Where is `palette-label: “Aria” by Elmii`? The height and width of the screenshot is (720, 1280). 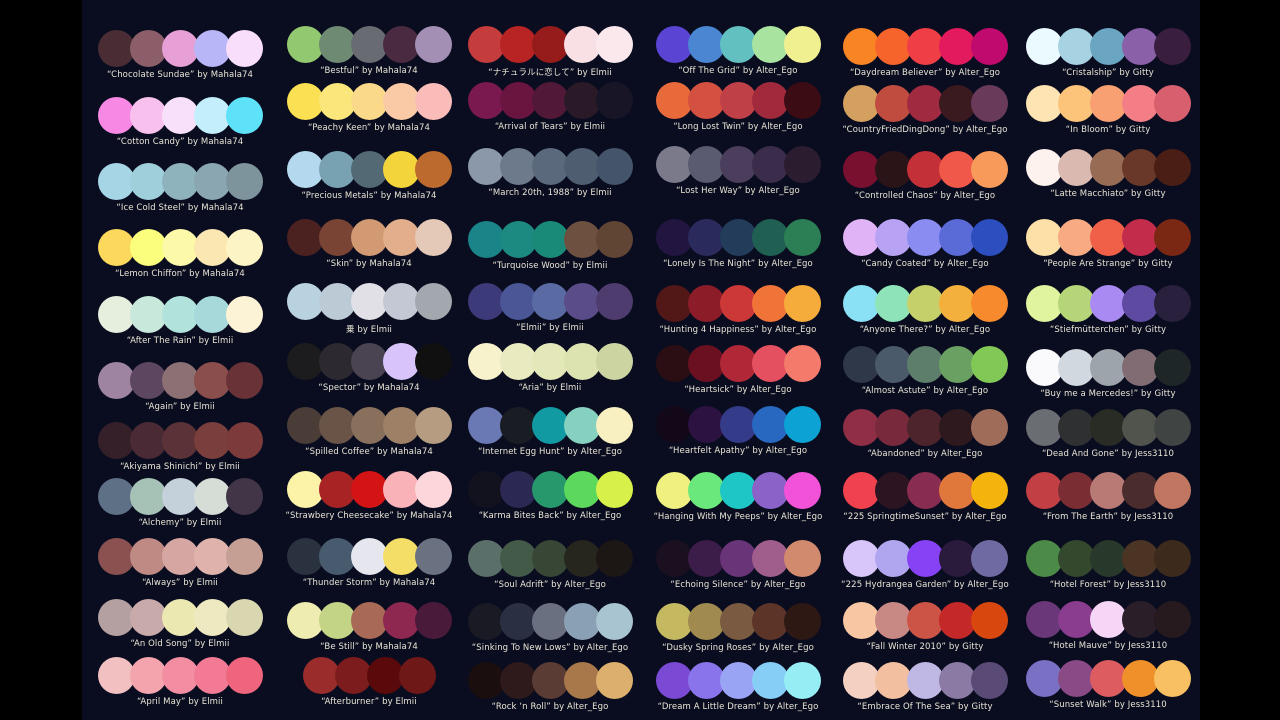 palette-label: “Aria” by Elmii is located at coordinates (550, 388).